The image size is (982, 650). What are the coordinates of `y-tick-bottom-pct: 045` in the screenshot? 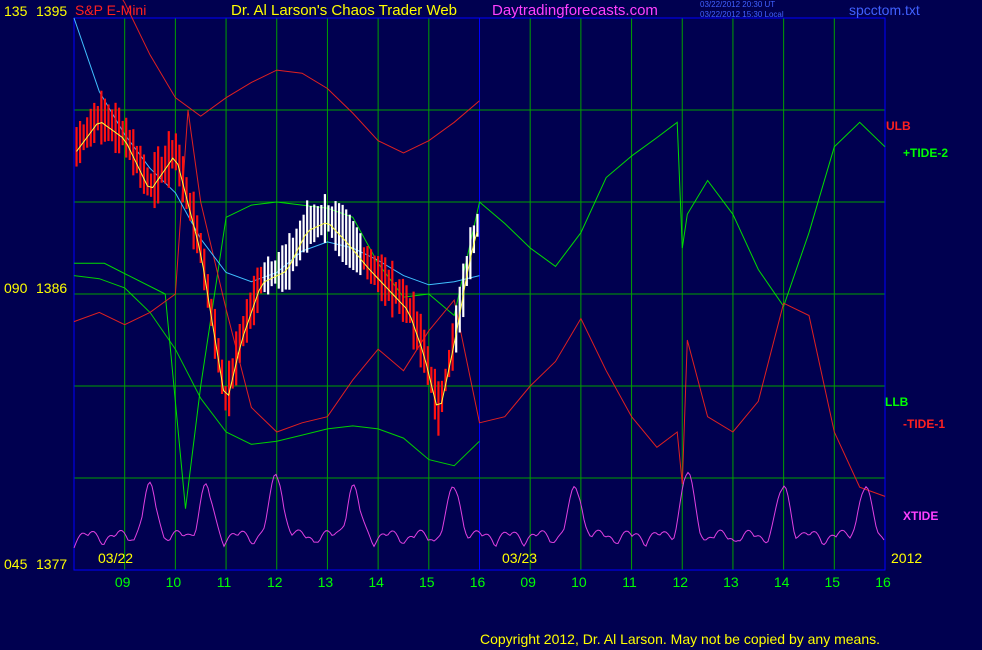 It's located at (16, 564).